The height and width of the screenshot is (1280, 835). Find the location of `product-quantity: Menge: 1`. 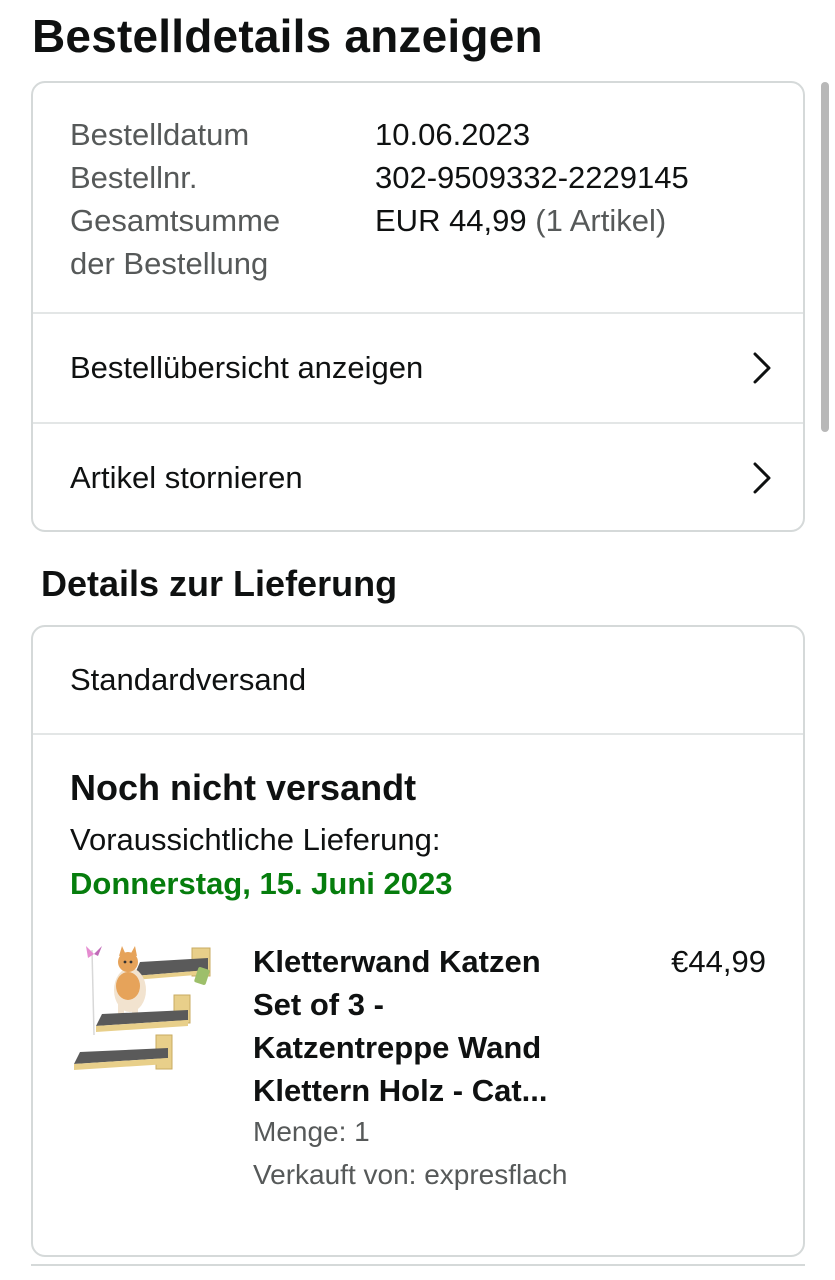

product-quantity: Menge: 1 is located at coordinates (311, 1131).